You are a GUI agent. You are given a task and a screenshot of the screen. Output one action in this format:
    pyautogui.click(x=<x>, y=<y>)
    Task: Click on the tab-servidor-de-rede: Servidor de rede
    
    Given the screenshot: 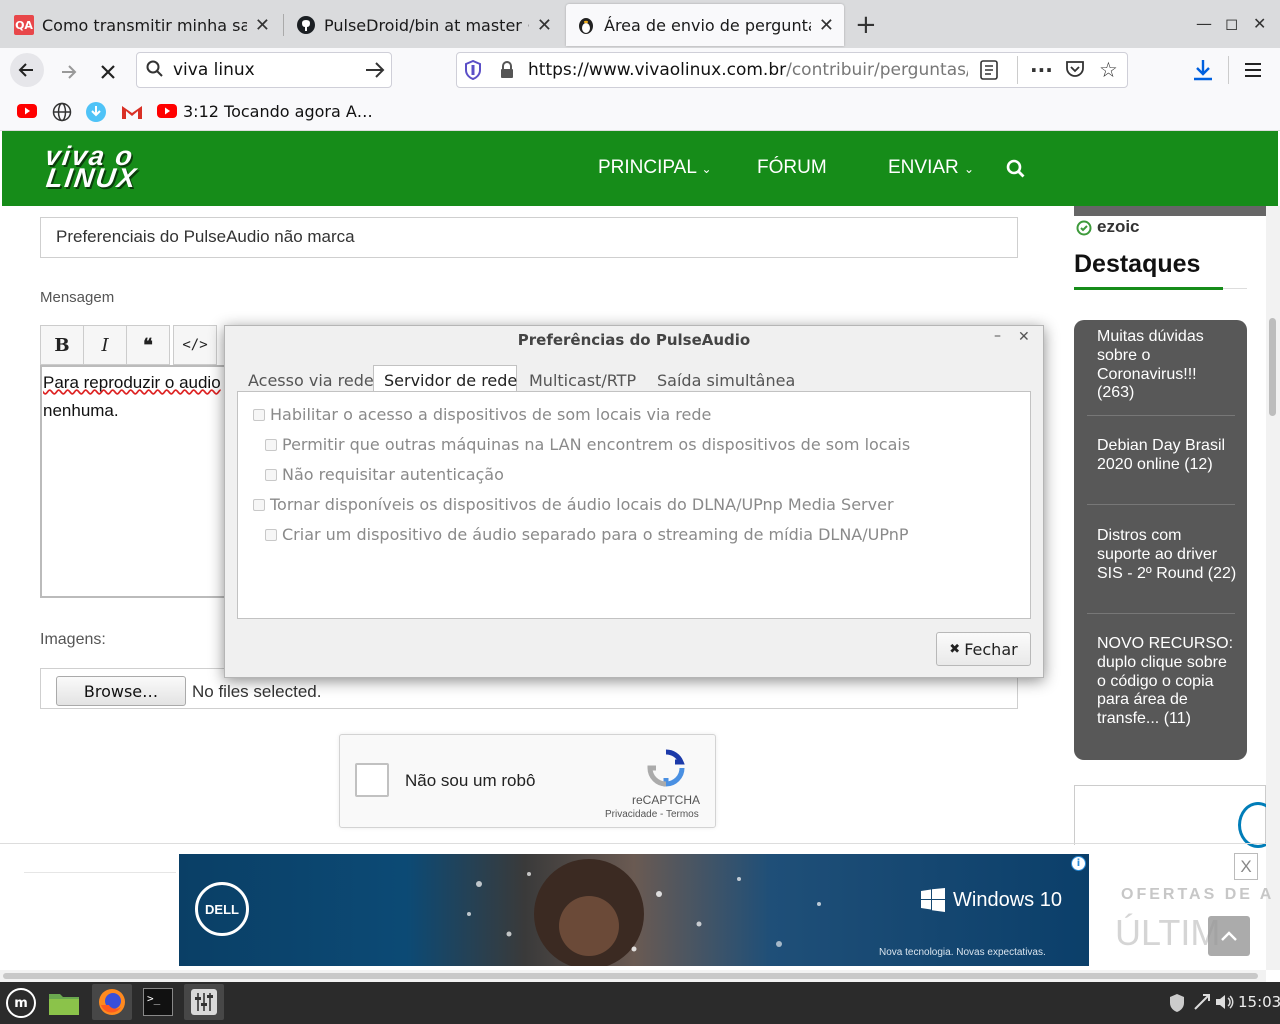 What is the action you would take?
    pyautogui.click(x=450, y=380)
    